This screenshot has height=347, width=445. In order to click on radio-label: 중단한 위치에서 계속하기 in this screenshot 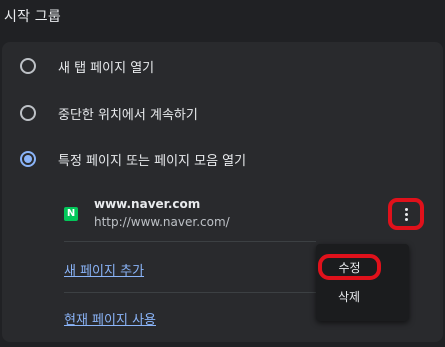, I will do `click(128, 115)`.